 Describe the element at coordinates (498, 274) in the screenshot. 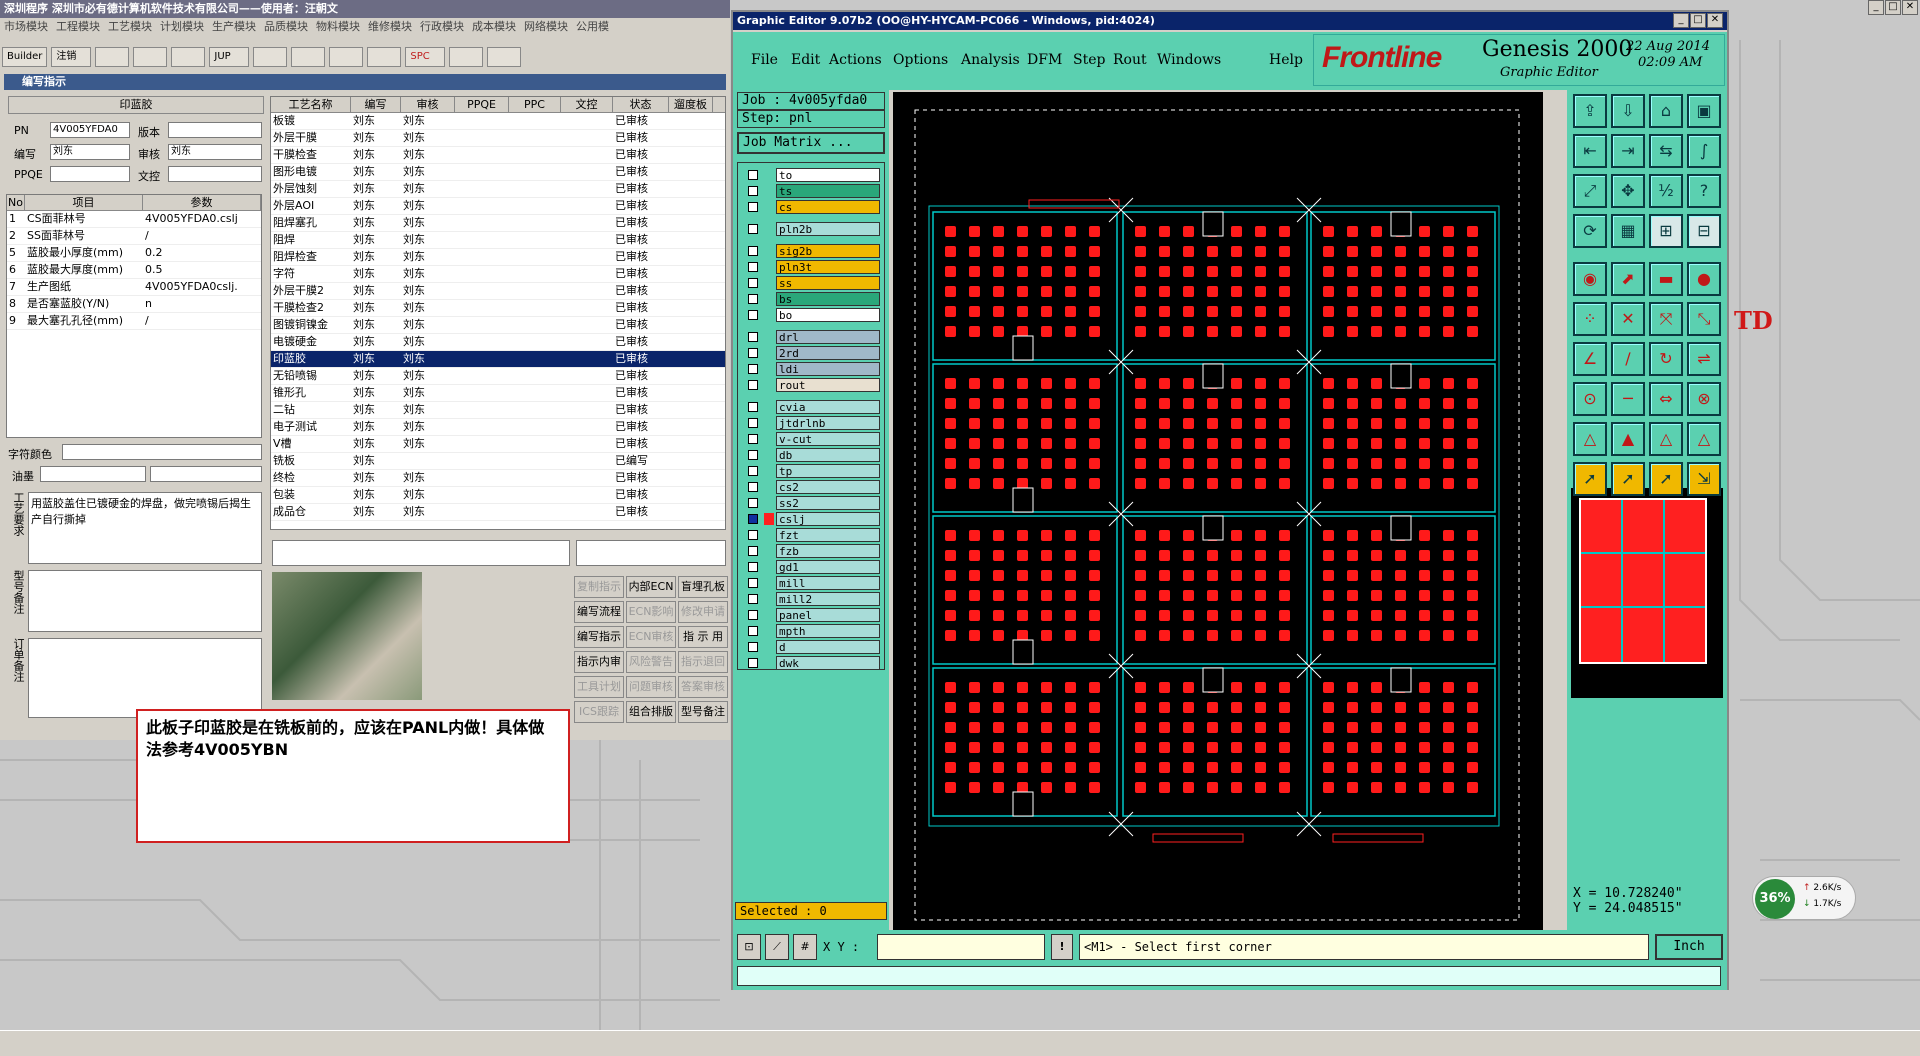

I see `process-row: 字符 刘东 刘东 已审核` at that location.